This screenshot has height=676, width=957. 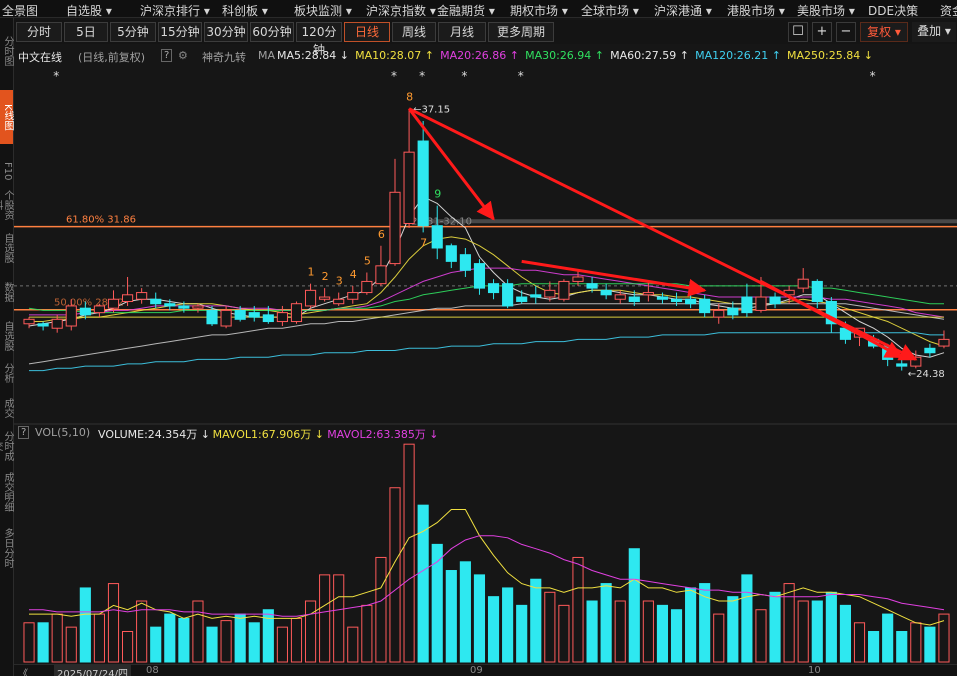 What do you see at coordinates (521, 32) in the screenshot?
I see `period-tab-10: 更多周期` at bounding box center [521, 32].